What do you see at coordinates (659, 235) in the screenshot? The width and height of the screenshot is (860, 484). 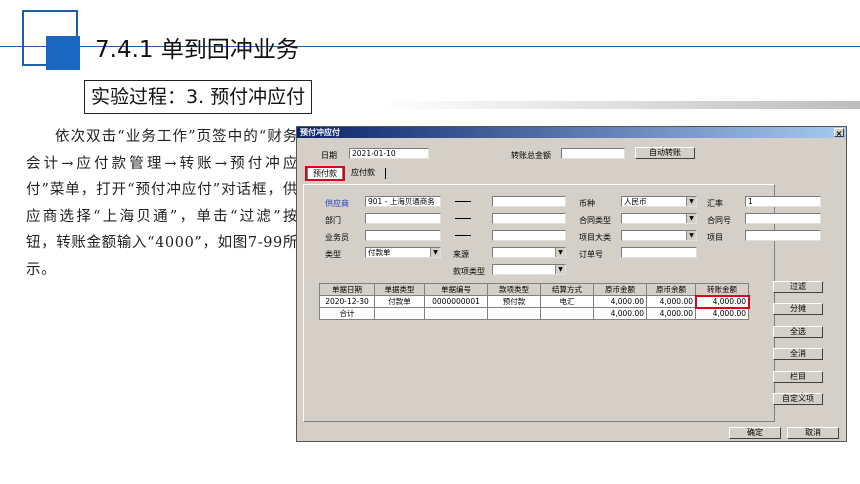 I see `project-class-select: ▼` at bounding box center [659, 235].